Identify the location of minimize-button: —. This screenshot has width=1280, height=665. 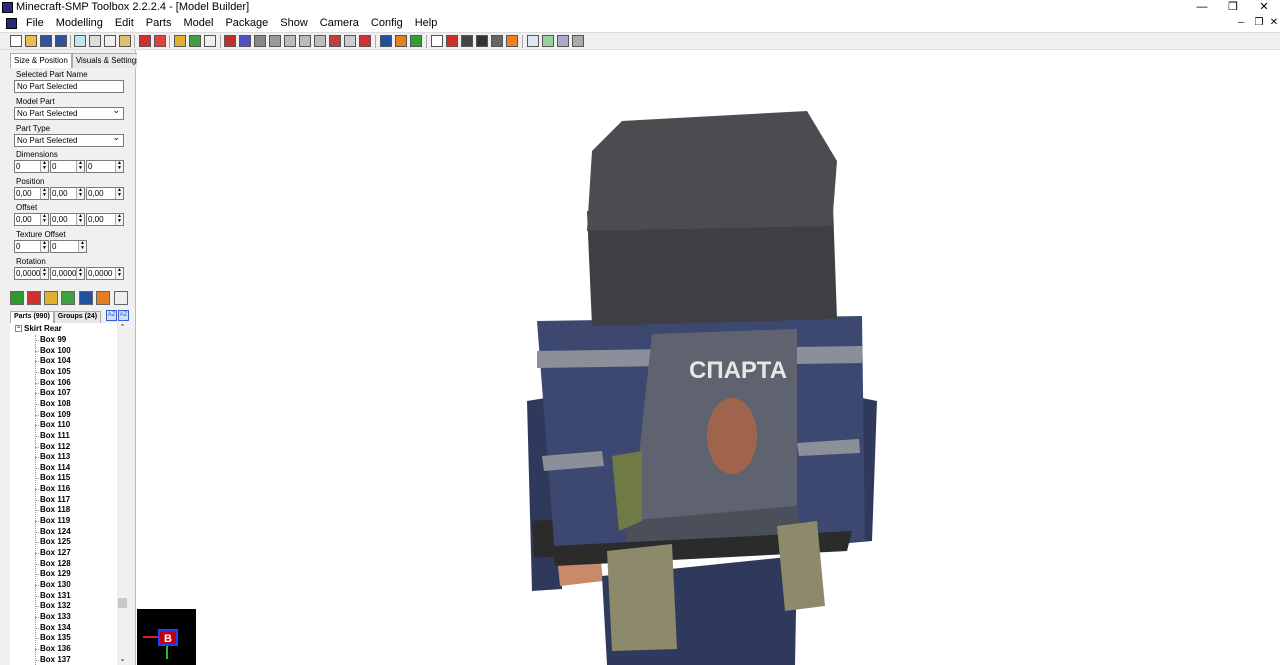
(1202, 7).